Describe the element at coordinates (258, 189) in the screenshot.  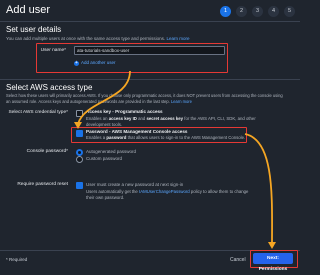
I see `arrow-to-next-button` at that location.